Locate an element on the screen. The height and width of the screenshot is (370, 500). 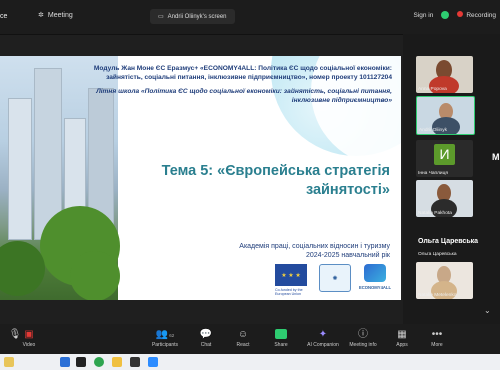
people-icon: 👥62 is located at coordinates (165, 334).